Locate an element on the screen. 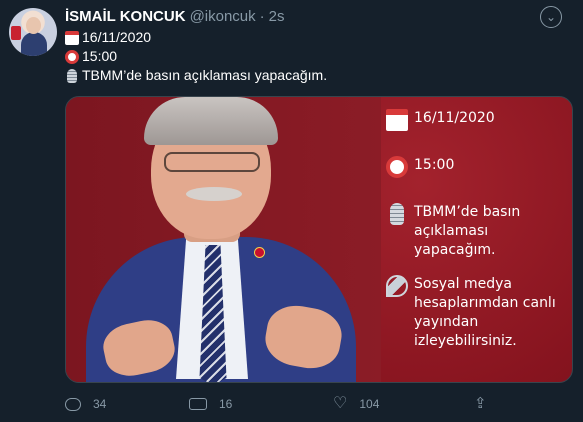 Image resolution: width=583 pixels, height=422 pixels. reply-count: 34 is located at coordinates (100, 404).